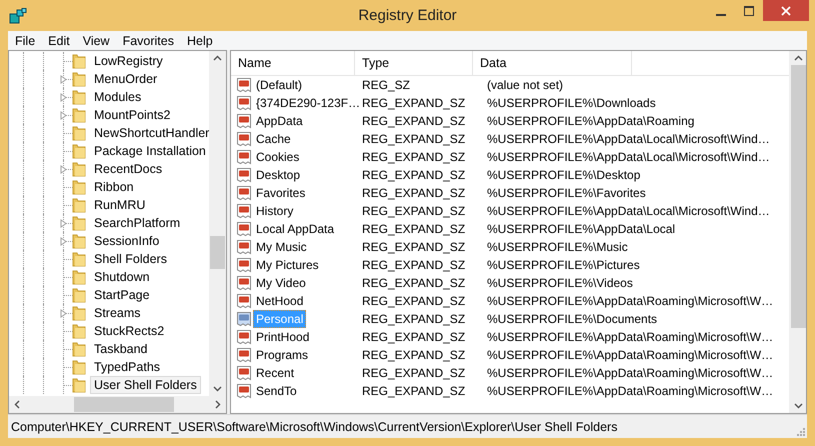  Describe the element at coordinates (199, 41) in the screenshot. I see `menu-item: Help` at that location.